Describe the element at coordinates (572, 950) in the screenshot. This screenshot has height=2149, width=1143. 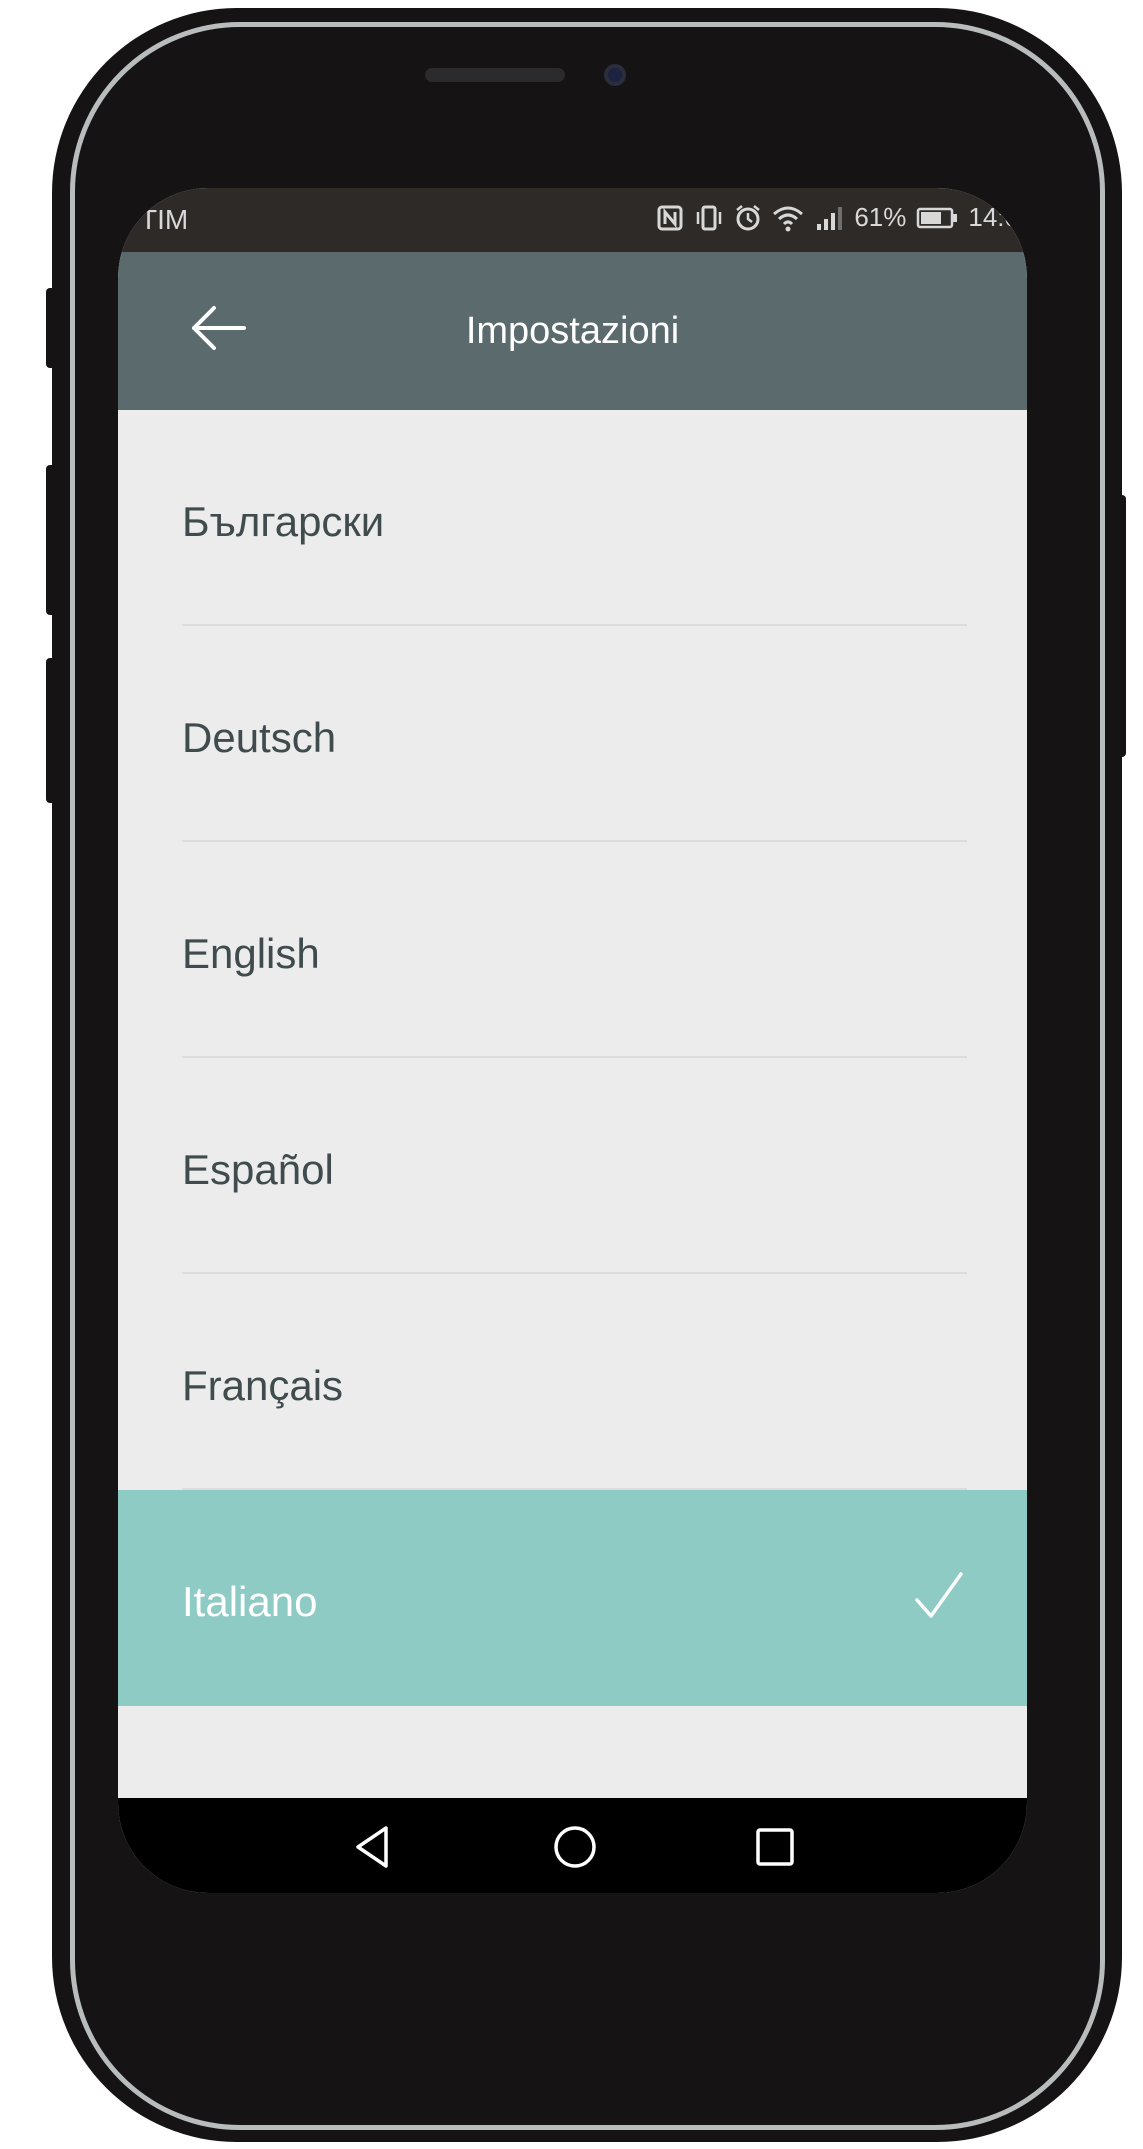
I see `language-item-english: English` at that location.